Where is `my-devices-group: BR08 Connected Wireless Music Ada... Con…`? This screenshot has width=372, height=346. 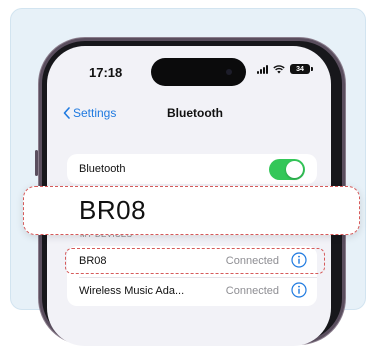
my-devices-group: BR08 Connected Wireless Music Ada... Con… is located at coordinates (192, 276).